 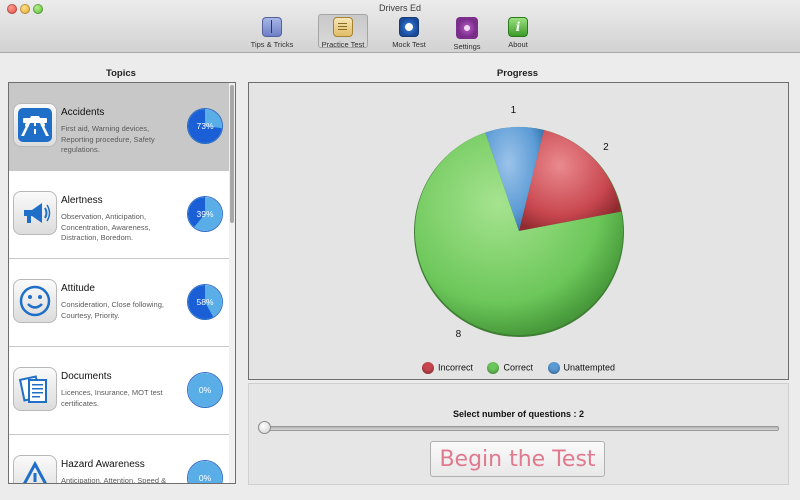 I want to click on topic-description: Anticipation, Attention, Speed &, so click(x=114, y=480).